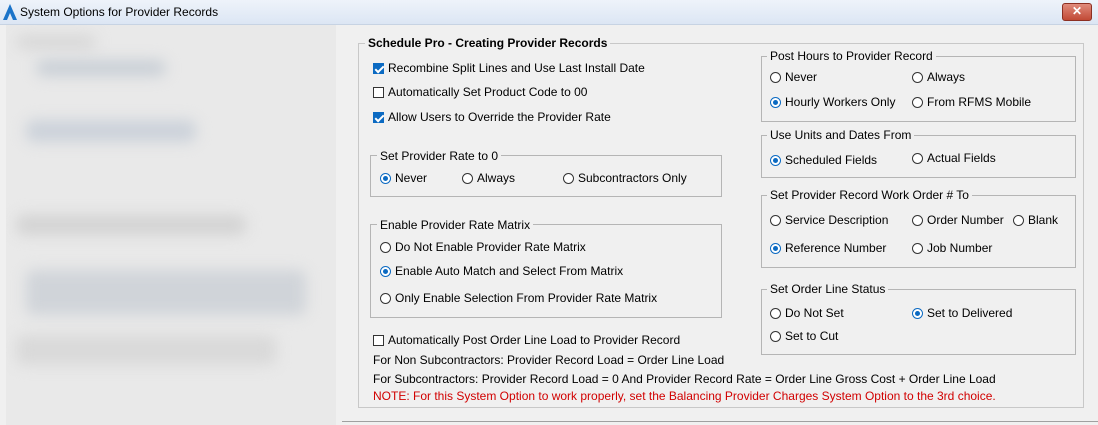 The width and height of the screenshot is (1098, 425). What do you see at coordinates (480, 92) in the screenshot?
I see `auto-product-code-checkbox: Automatically Set Product Code to 00` at bounding box center [480, 92].